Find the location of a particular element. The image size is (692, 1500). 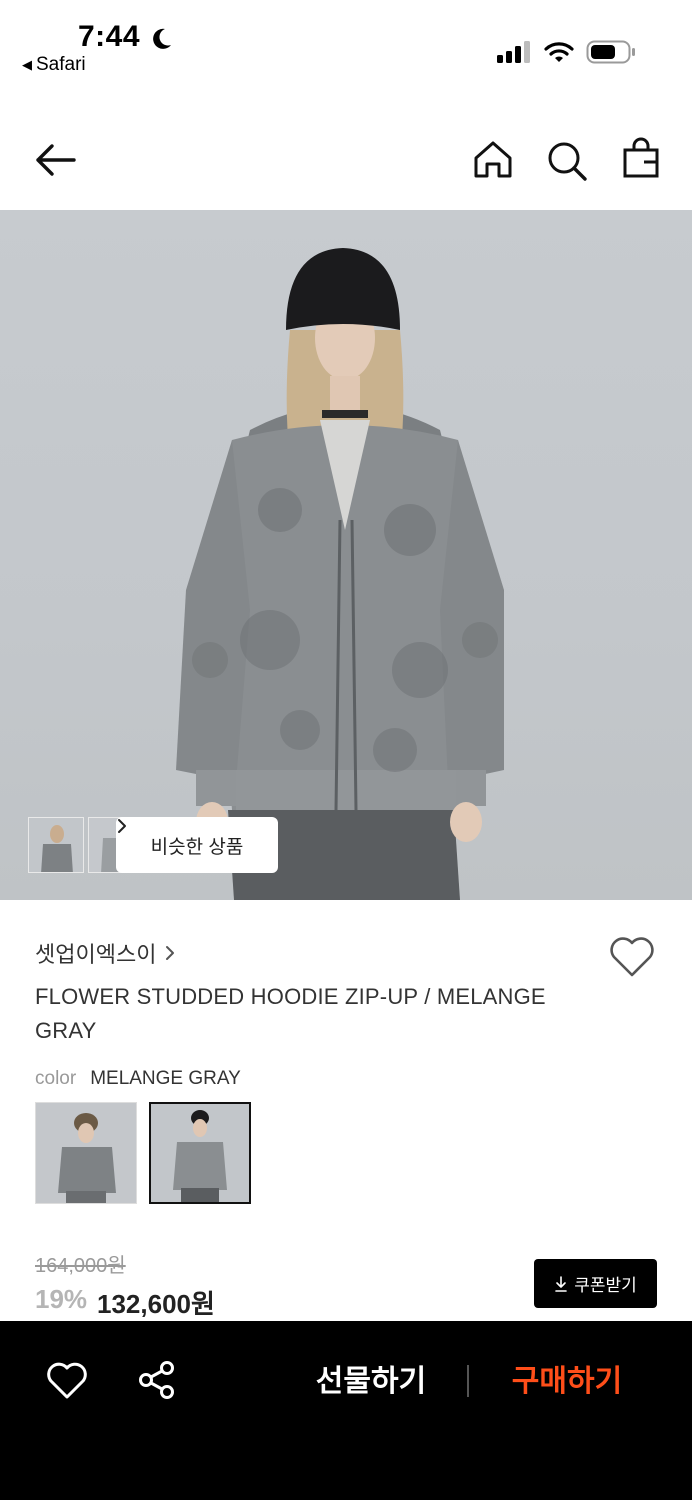

coupon-label: 쿠폰받기 is located at coordinates (605, 1285).